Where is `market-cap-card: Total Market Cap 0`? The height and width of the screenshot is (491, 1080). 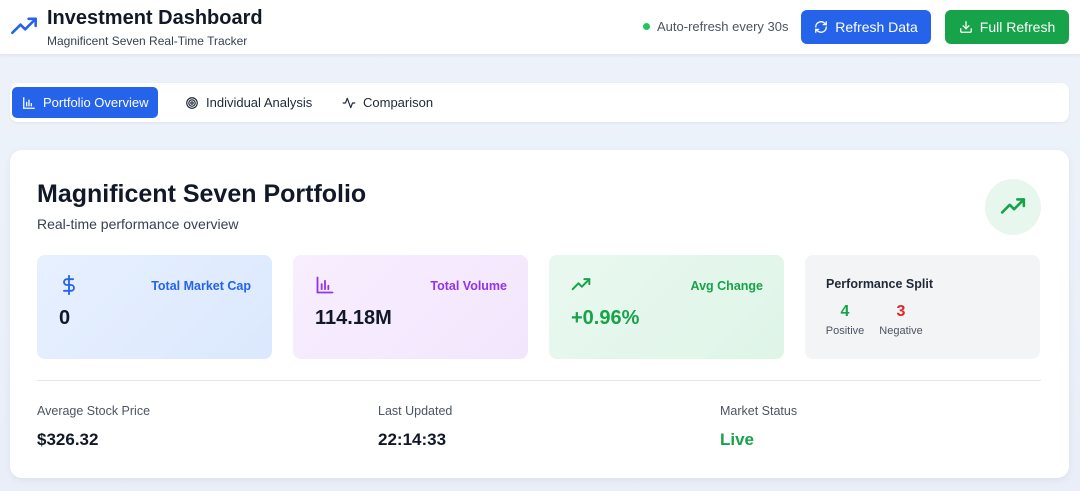
market-cap-card: Total Market Cap 0 is located at coordinates (154, 307).